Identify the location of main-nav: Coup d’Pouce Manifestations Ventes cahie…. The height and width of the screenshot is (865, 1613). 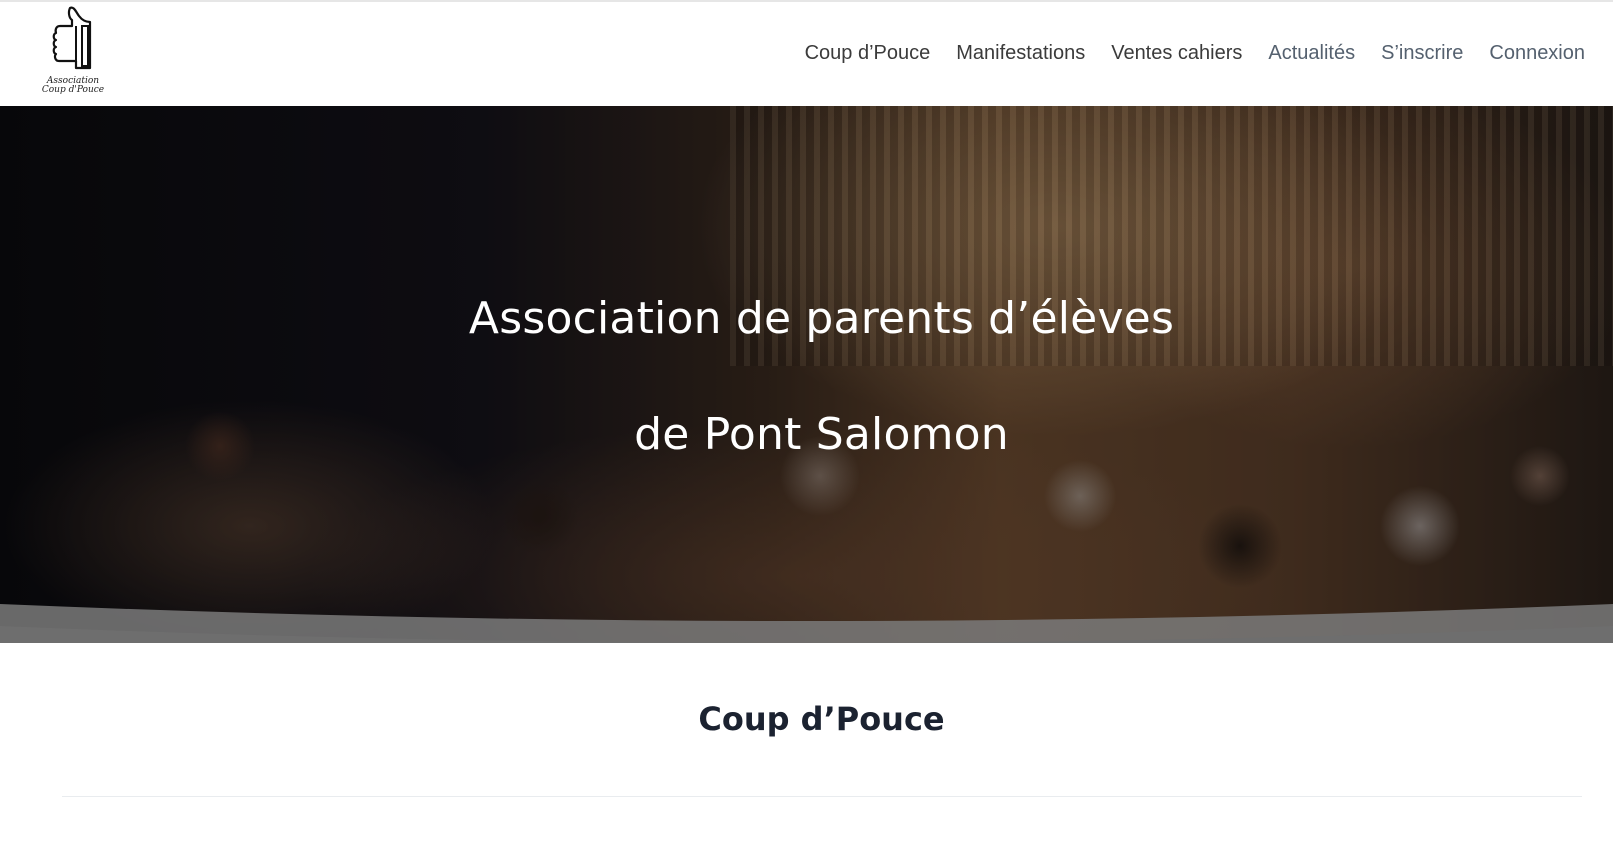
(1195, 53).